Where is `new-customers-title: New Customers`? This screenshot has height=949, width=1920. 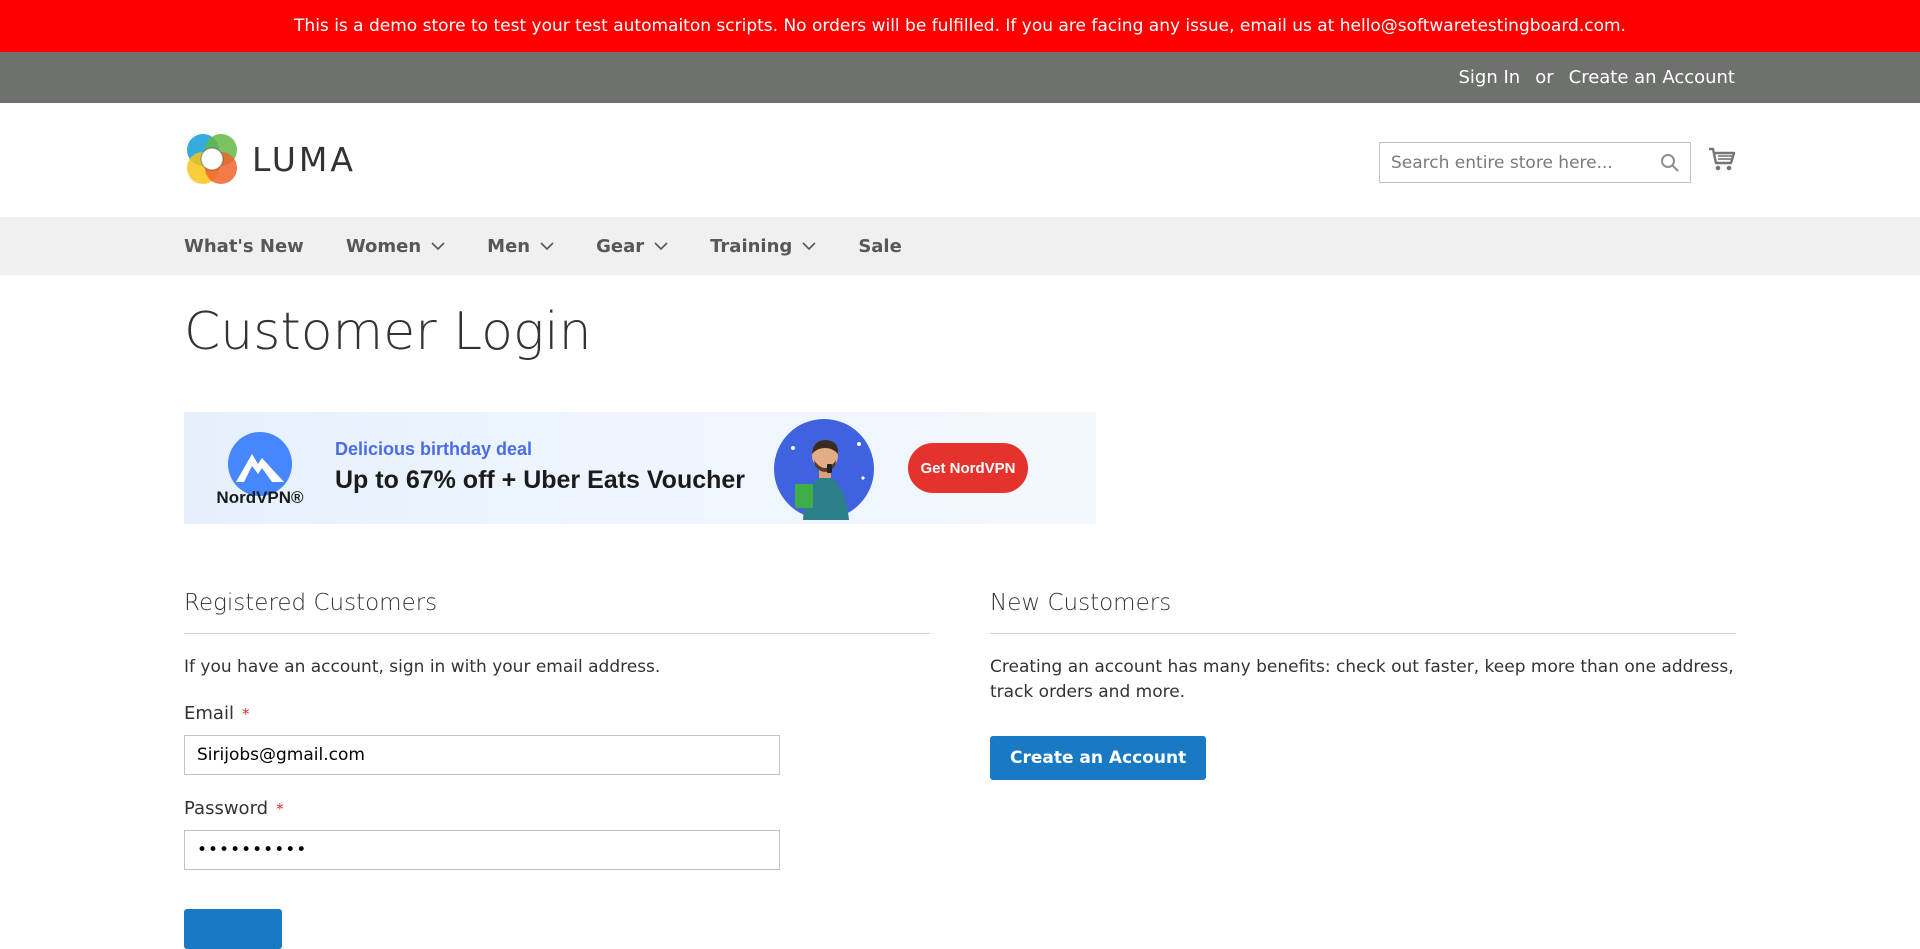 new-customers-title: New Customers is located at coordinates (1363, 612).